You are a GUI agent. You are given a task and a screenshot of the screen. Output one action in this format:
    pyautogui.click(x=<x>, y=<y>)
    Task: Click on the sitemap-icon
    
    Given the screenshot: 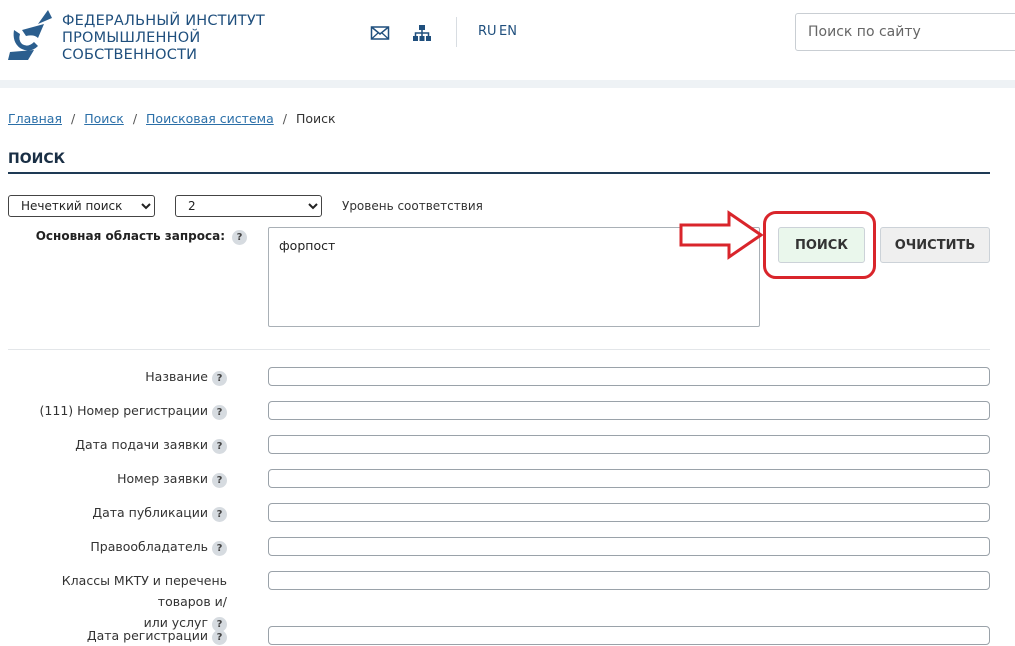 What is the action you would take?
    pyautogui.click(x=422, y=33)
    